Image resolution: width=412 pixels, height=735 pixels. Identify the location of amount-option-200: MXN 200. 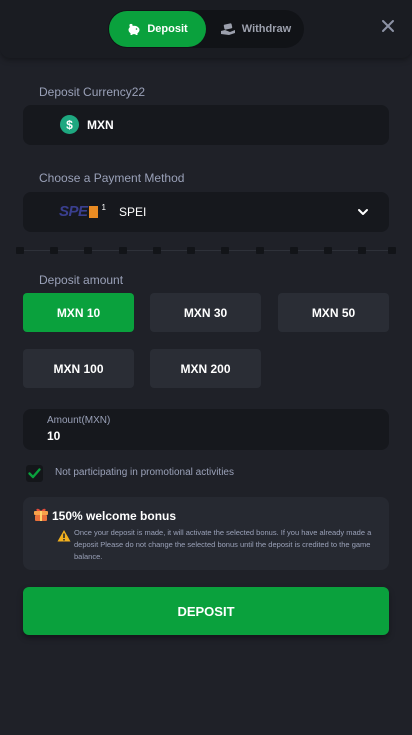
(205, 368).